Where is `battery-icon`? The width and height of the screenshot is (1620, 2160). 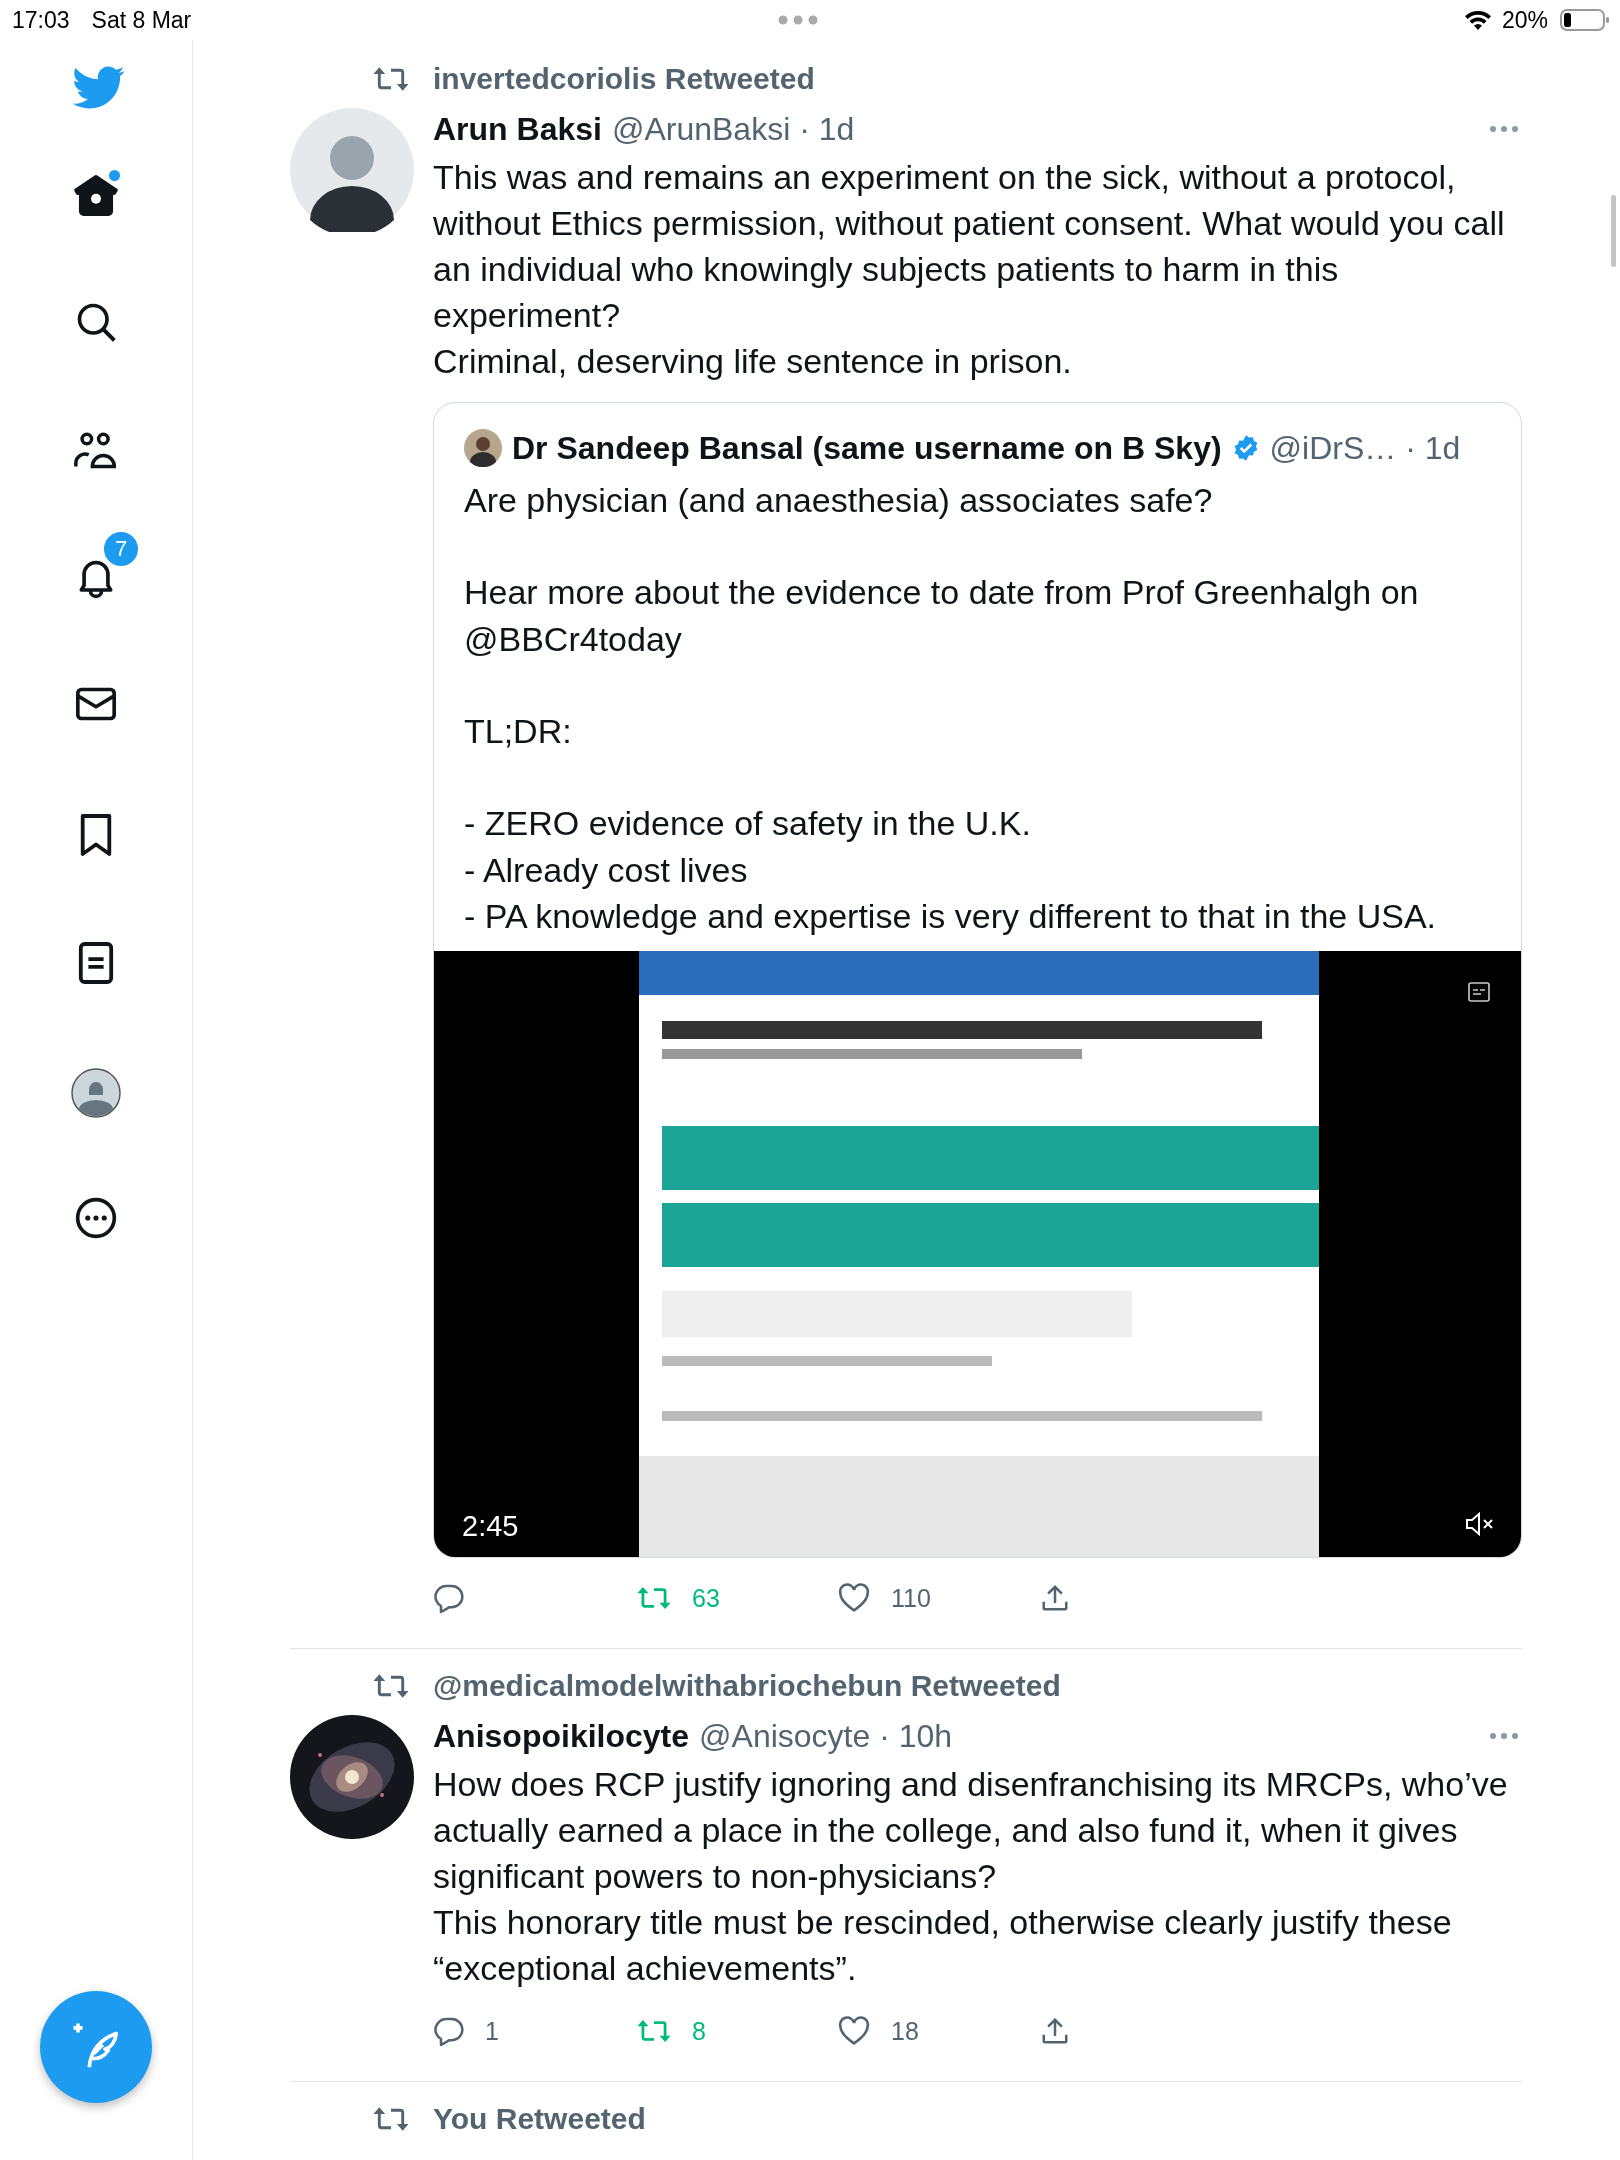
battery-icon is located at coordinates (1585, 20).